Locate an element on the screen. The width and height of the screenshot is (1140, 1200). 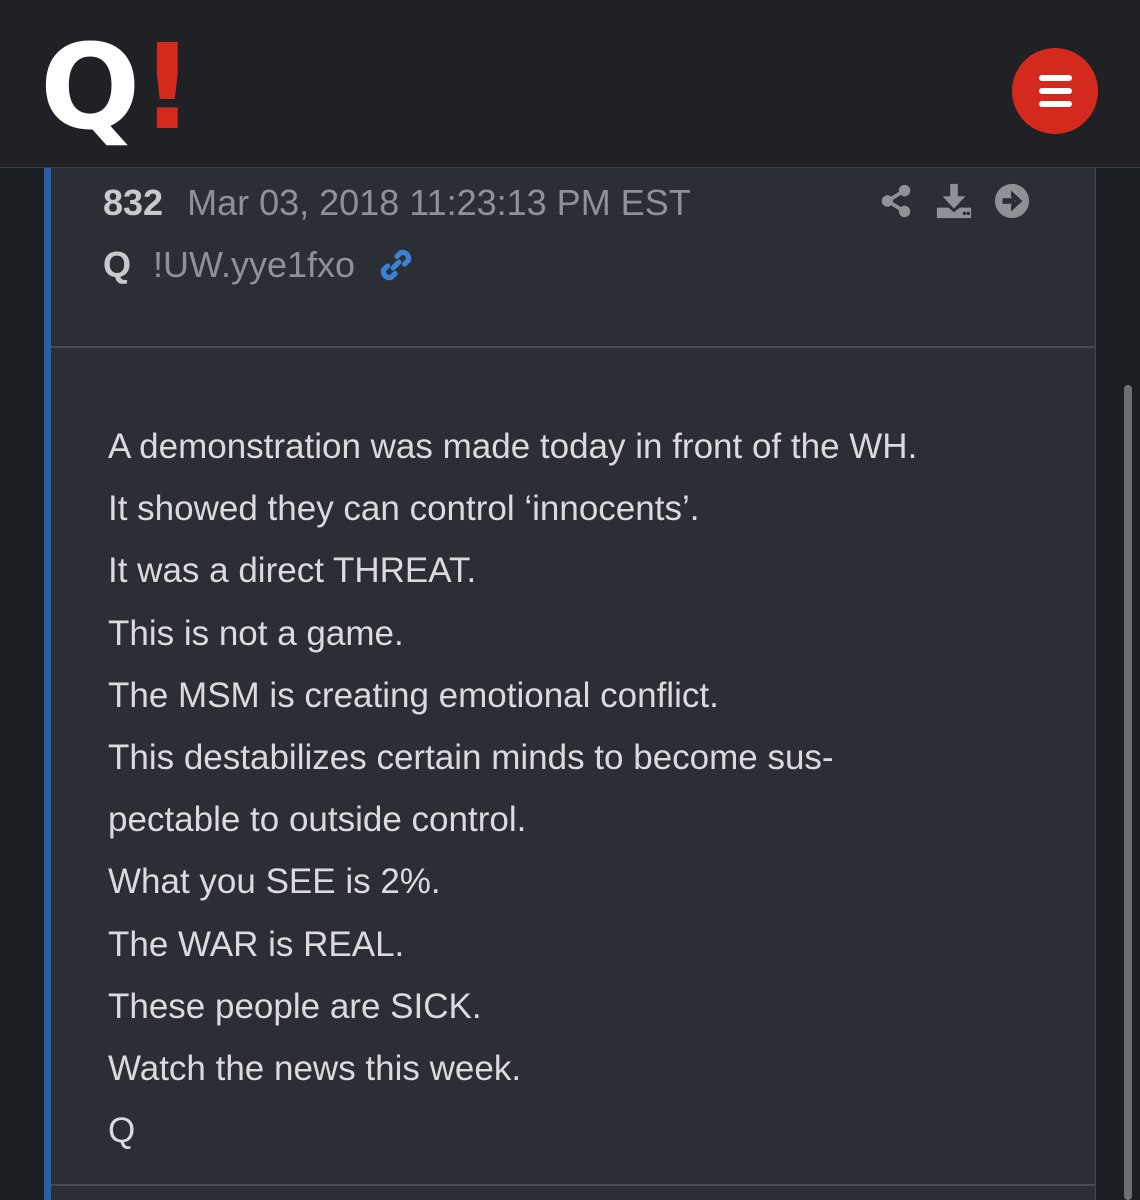
site-logo: Q ! is located at coordinates (117, 87).